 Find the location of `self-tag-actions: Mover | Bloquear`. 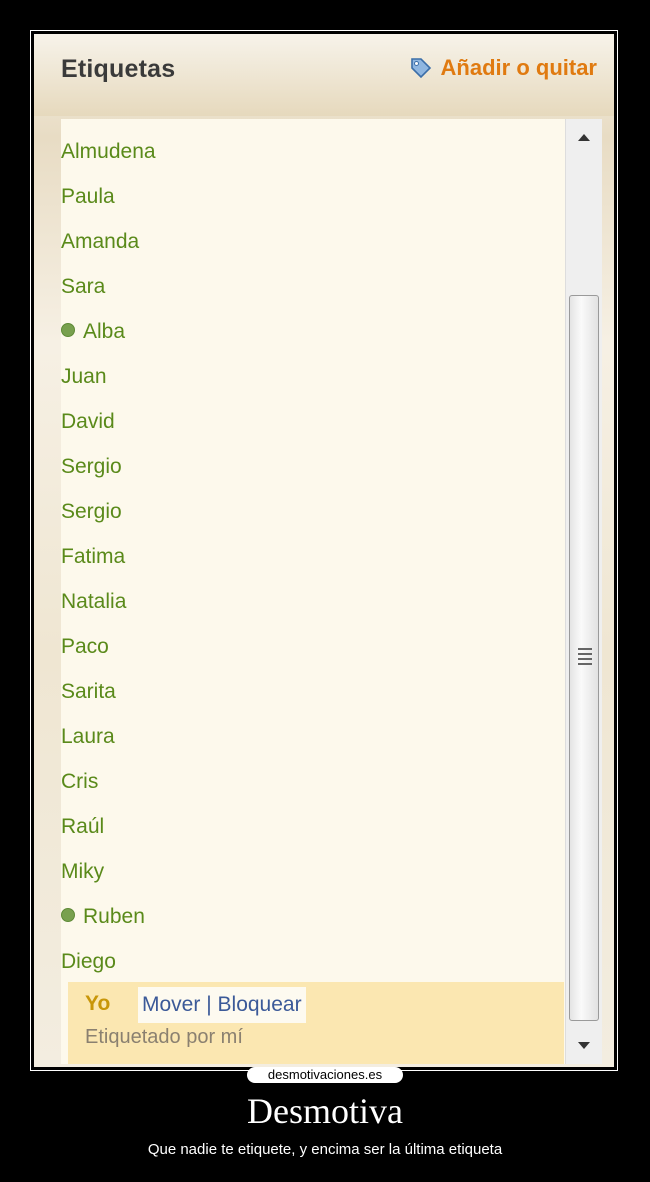

self-tag-actions: Mover | Bloquear is located at coordinates (222, 1005).